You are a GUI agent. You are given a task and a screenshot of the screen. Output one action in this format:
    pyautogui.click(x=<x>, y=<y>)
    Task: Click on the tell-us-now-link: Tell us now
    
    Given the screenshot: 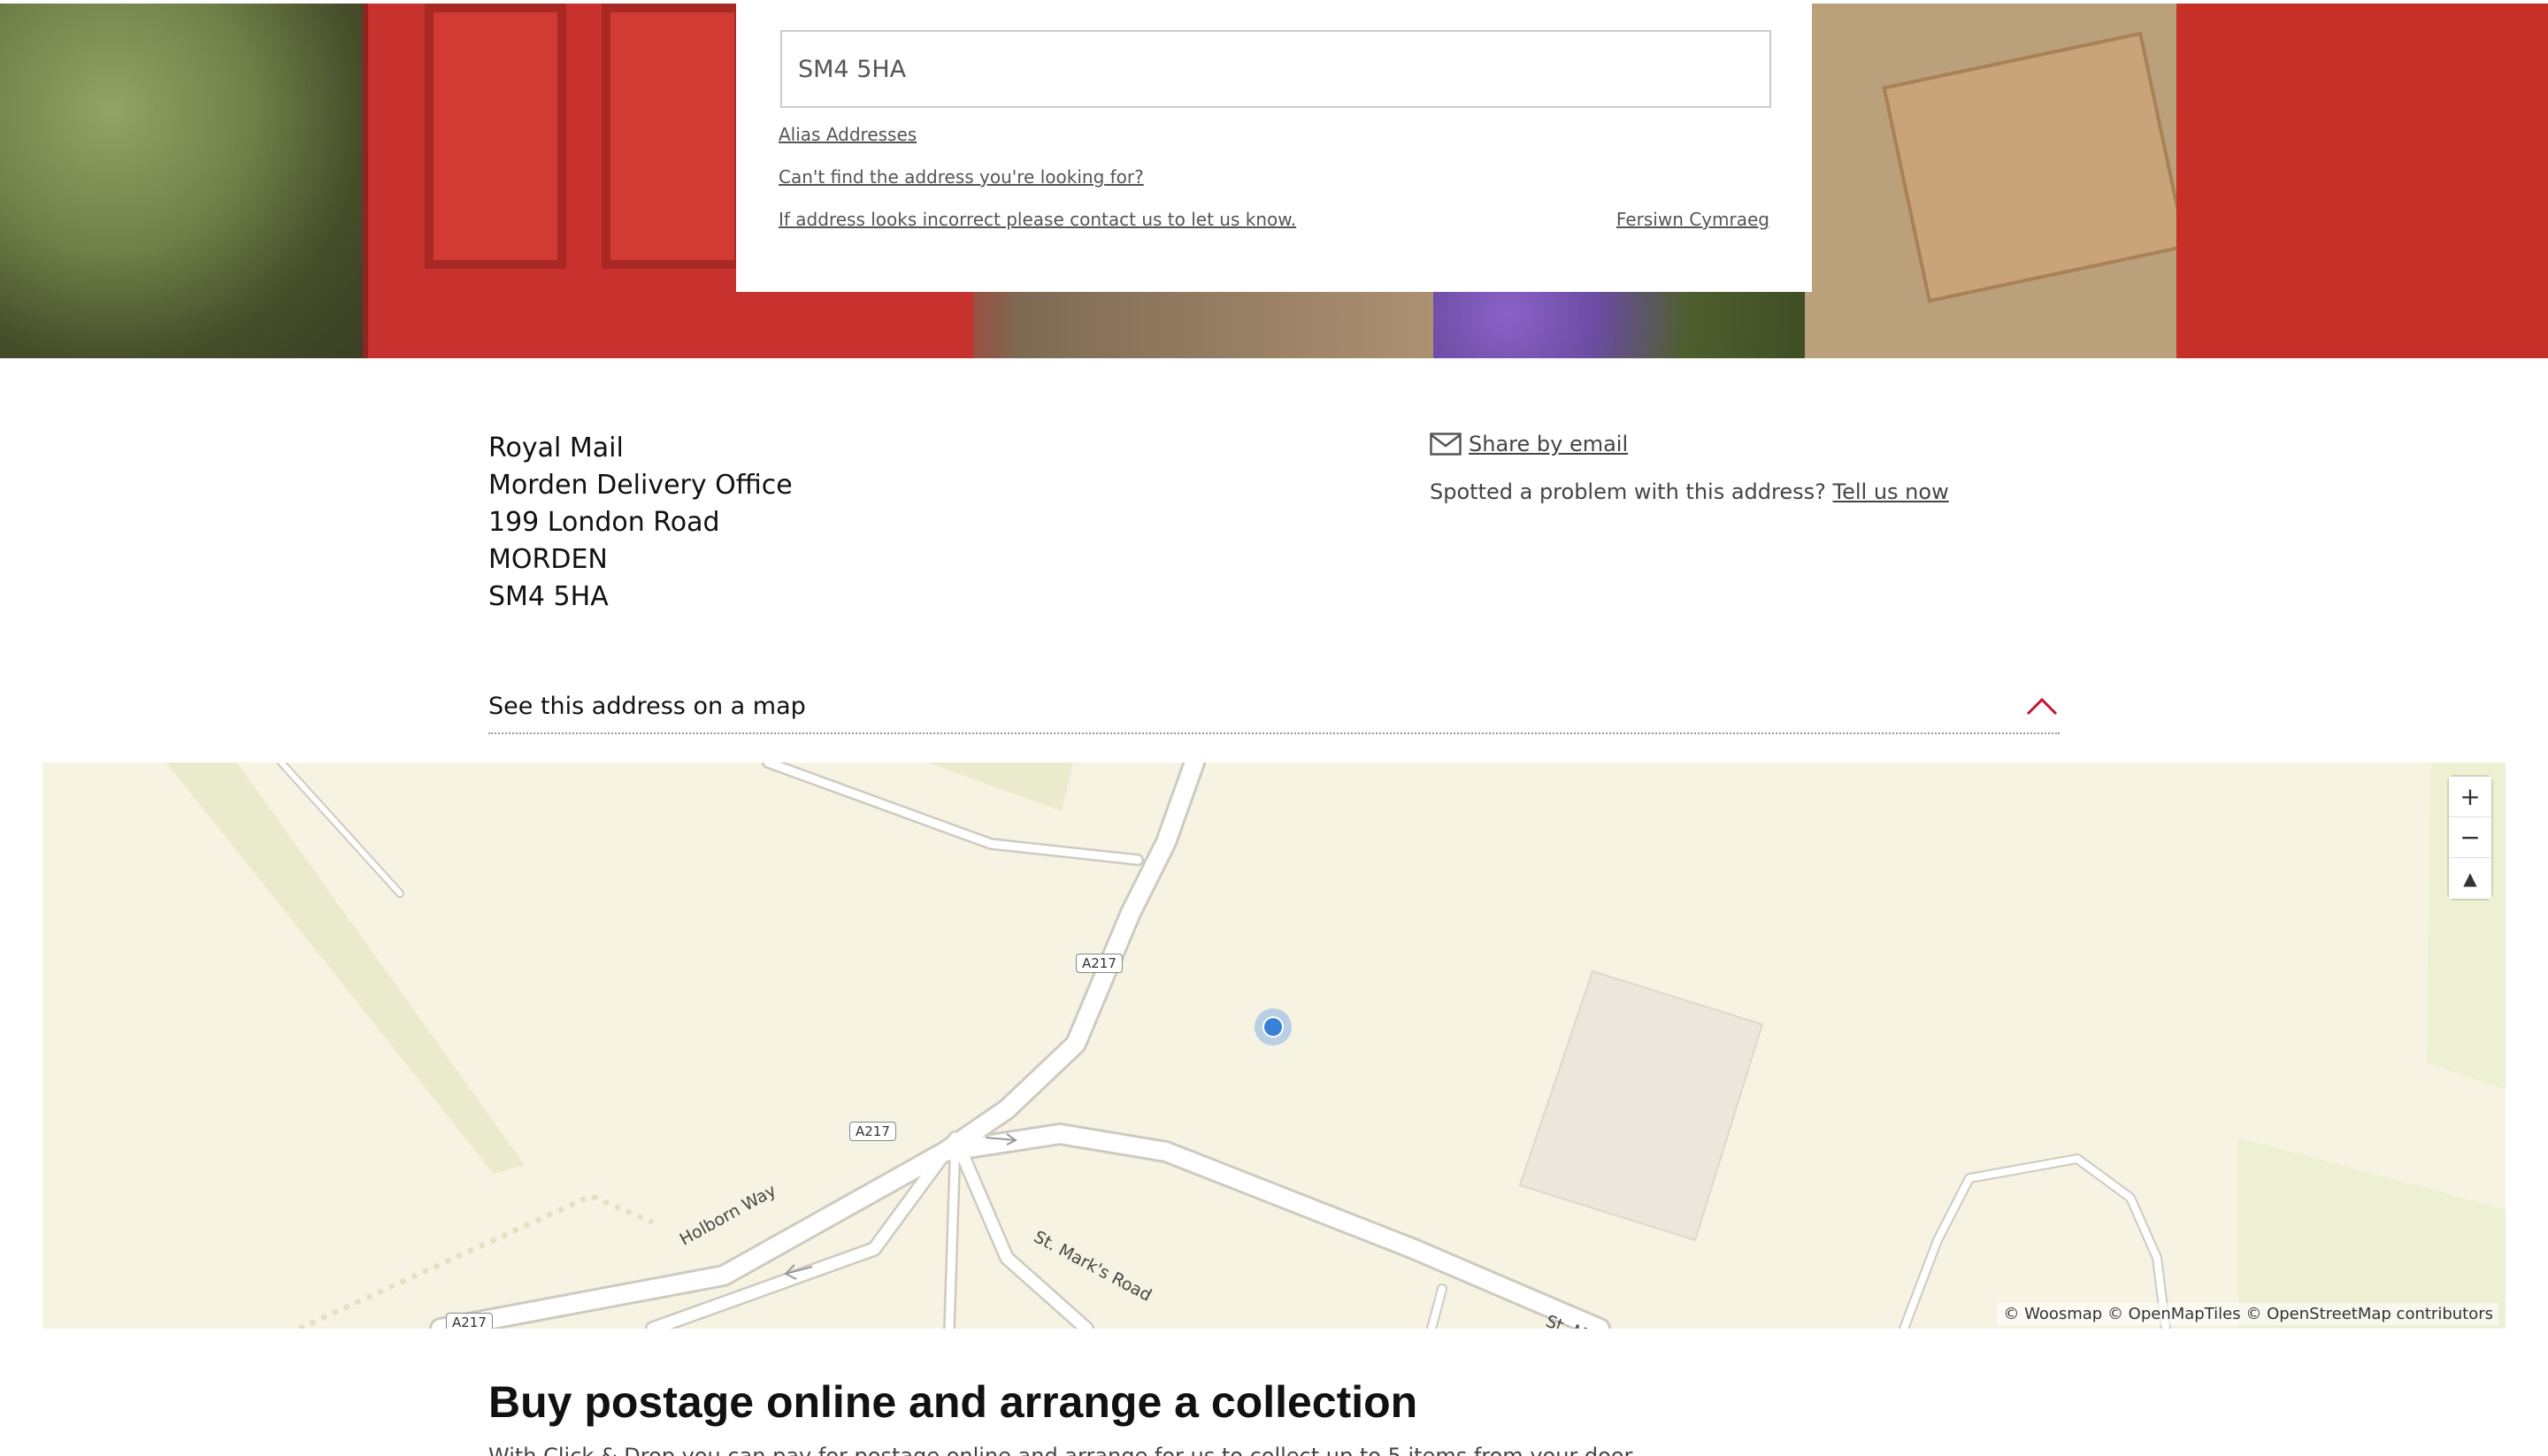 What is the action you would take?
    pyautogui.click(x=1891, y=492)
    